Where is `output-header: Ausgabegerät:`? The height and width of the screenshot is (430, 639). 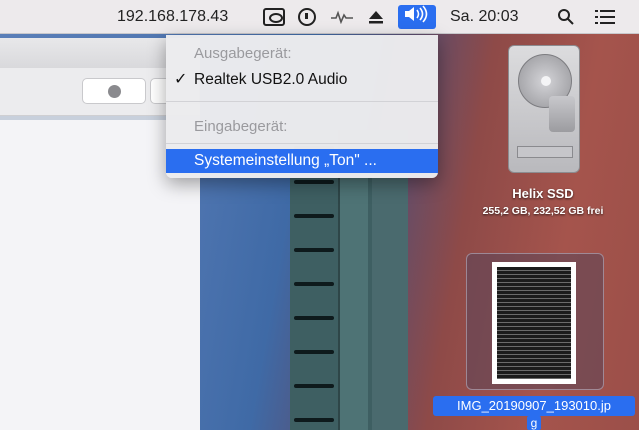 output-header: Ausgabegerät: is located at coordinates (243, 53).